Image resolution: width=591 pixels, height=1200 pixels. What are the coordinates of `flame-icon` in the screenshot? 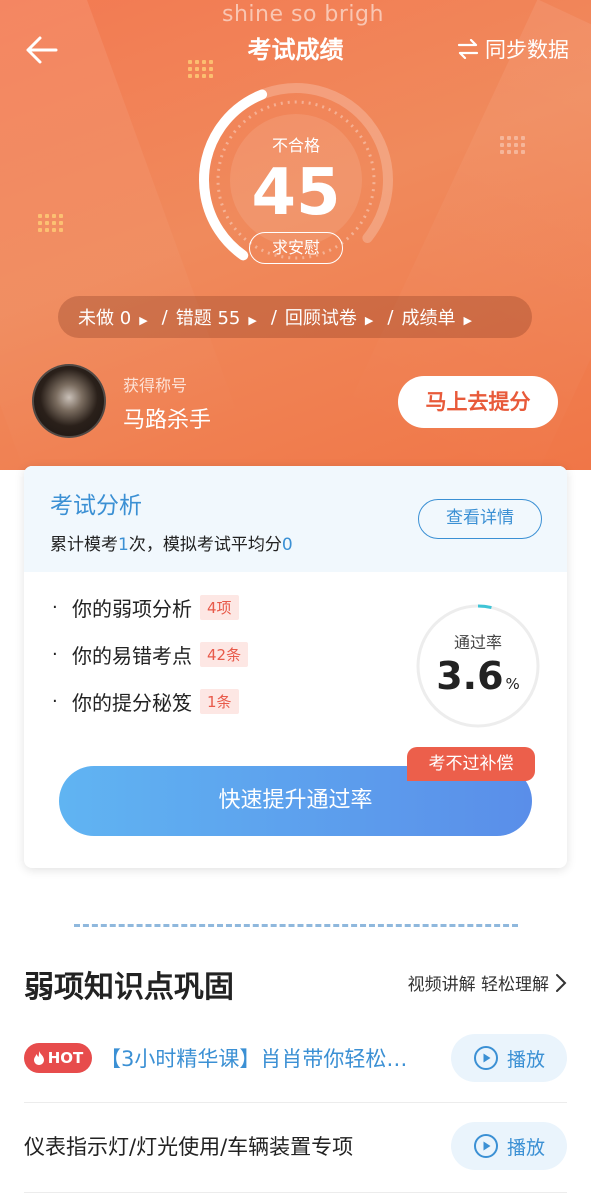 It's located at (38, 1058).